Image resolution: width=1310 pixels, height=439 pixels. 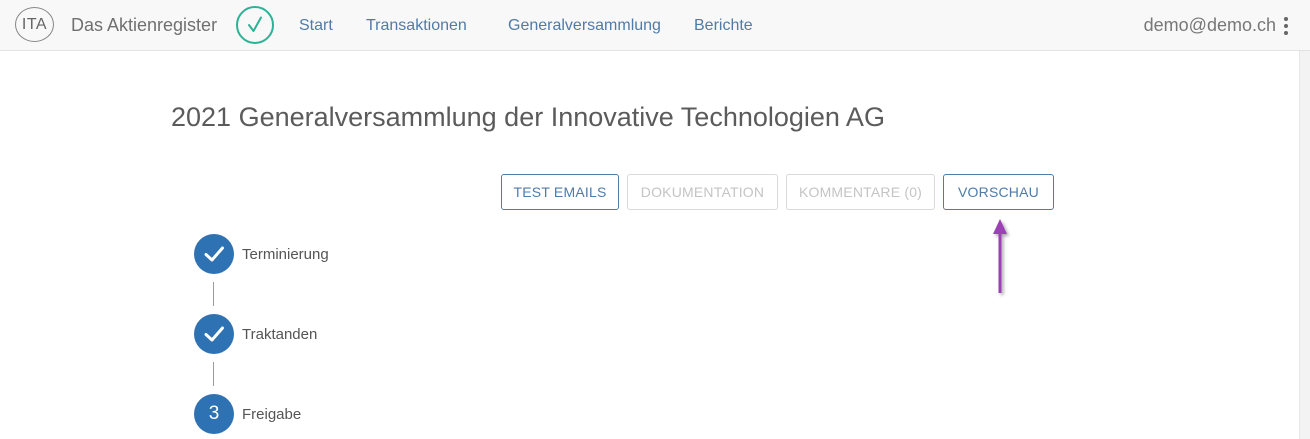 What do you see at coordinates (560, 192) in the screenshot?
I see `test-emails-button: TEST EMAILS` at bounding box center [560, 192].